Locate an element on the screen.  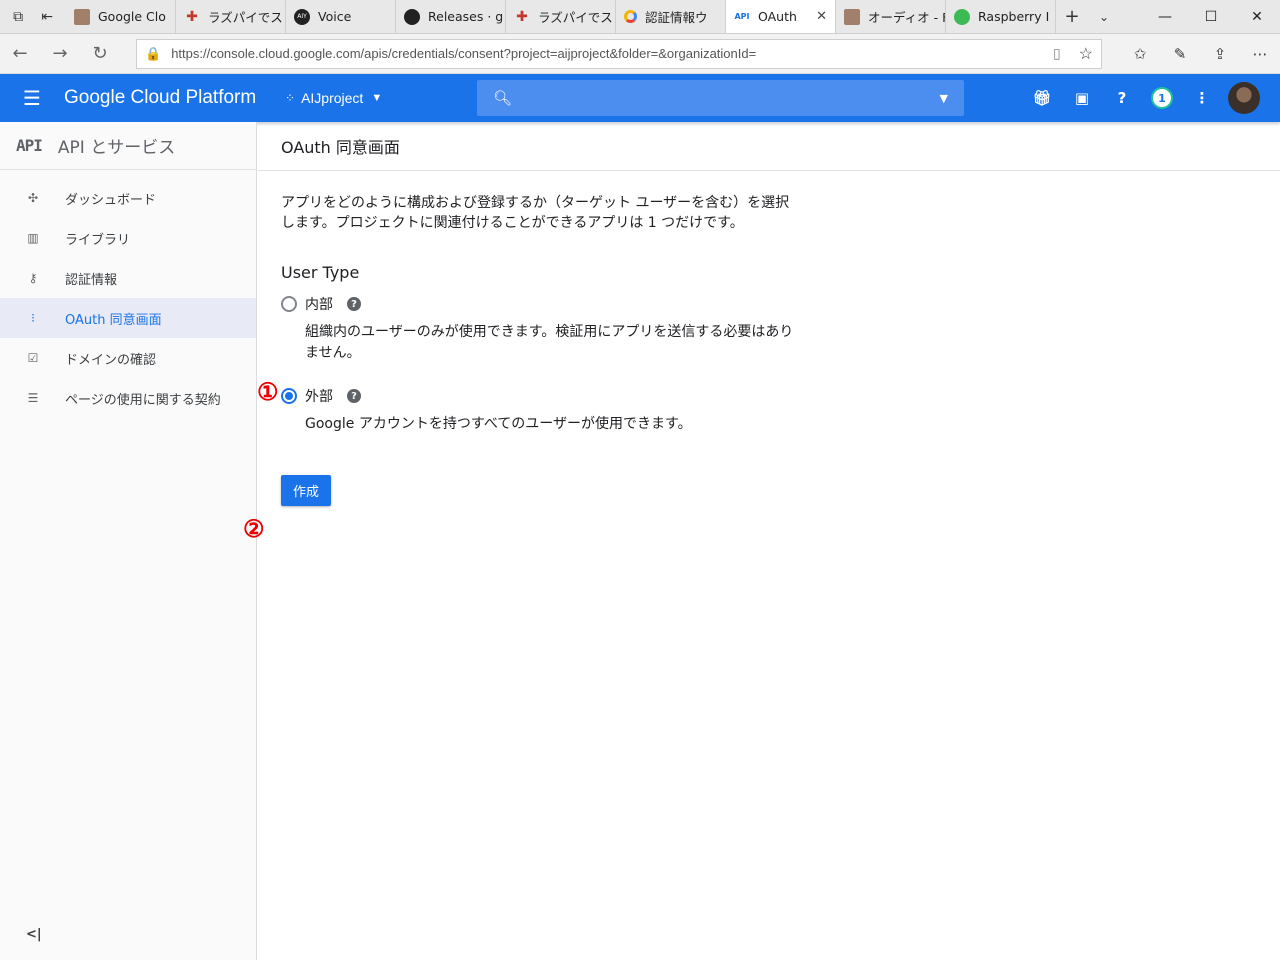
browser-tab-active: API OAuth ✕ is located at coordinates (781, 16).